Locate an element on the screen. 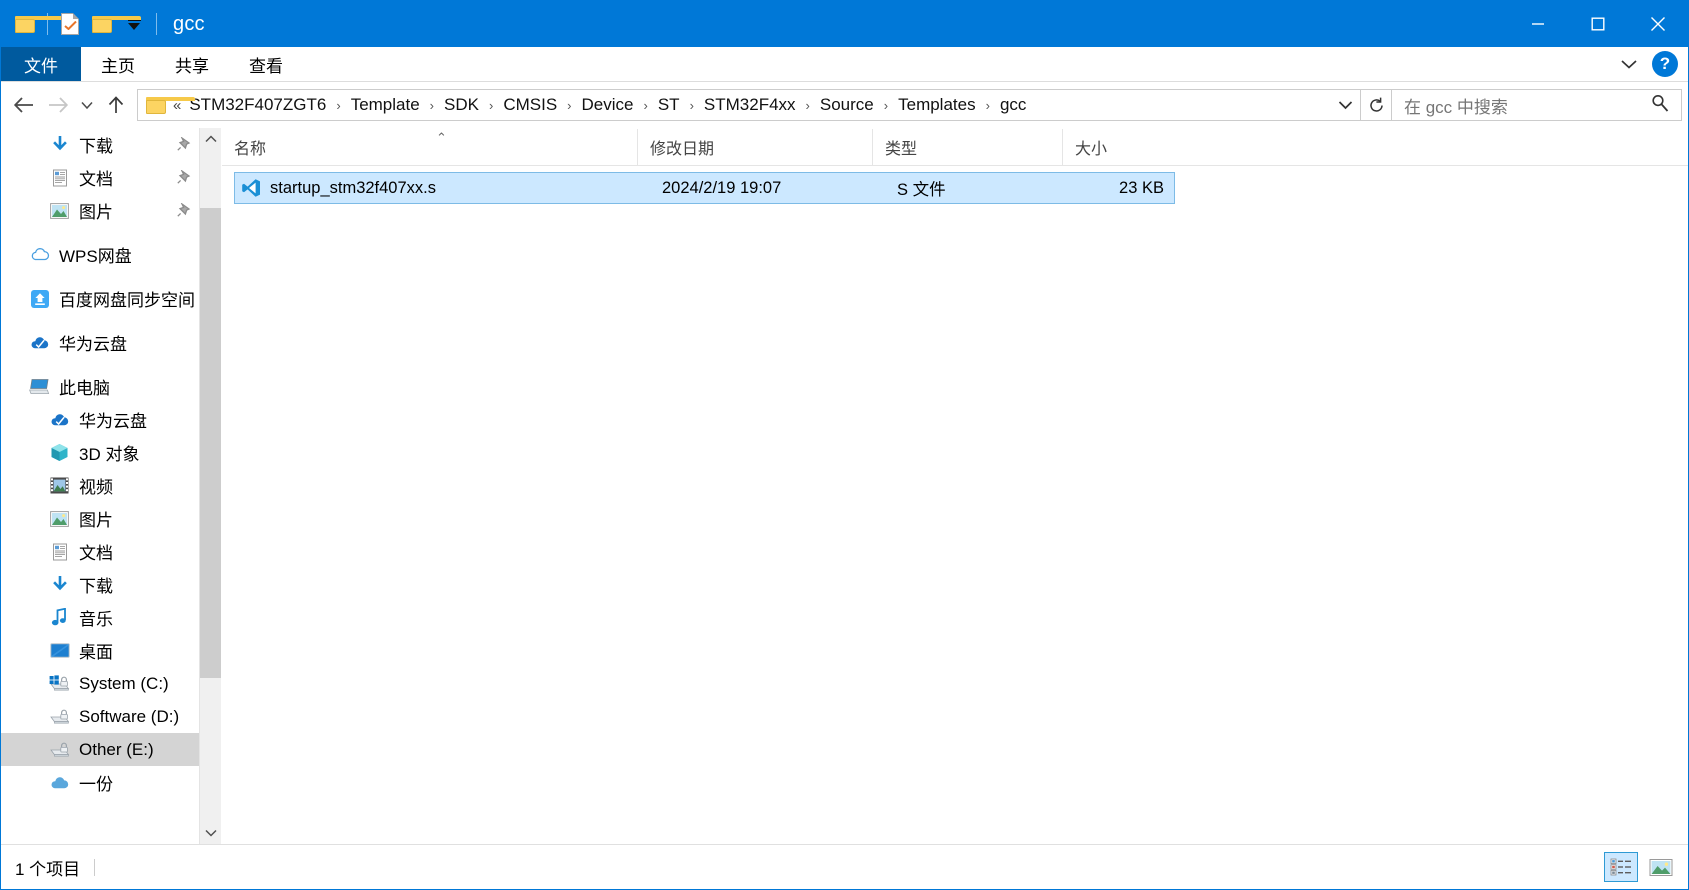 The image size is (1689, 890). sidebar-item-label: 下载 is located at coordinates (96, 146).